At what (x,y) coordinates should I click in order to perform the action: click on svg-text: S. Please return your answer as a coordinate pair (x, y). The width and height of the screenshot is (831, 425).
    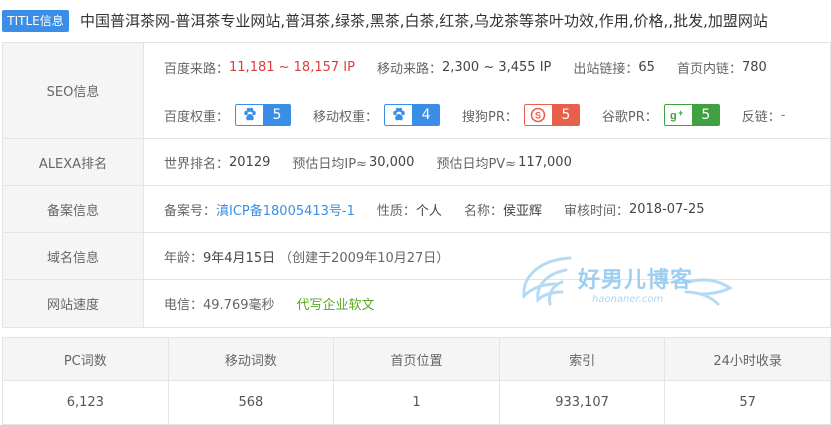
    Looking at the image, I should click on (538, 116).